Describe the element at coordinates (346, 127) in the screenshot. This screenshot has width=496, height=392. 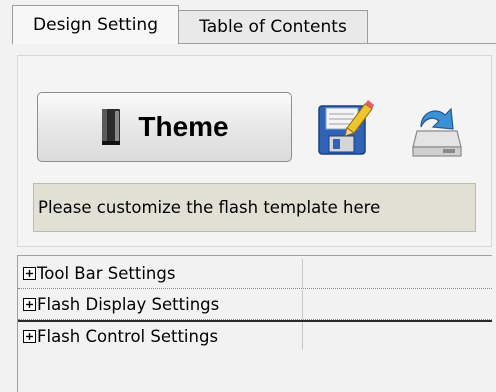
I see `save-edit-icon` at that location.